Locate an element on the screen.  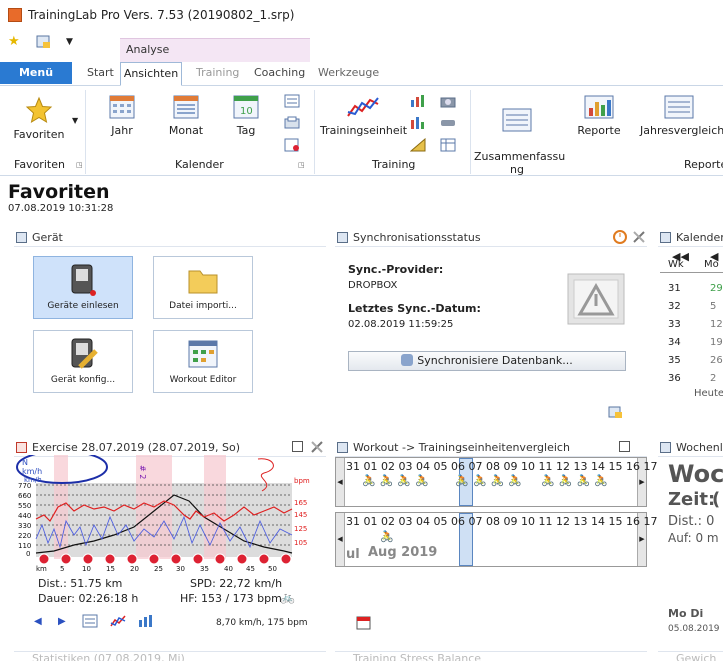
tab-training: Training is located at coordinates (217, 72).